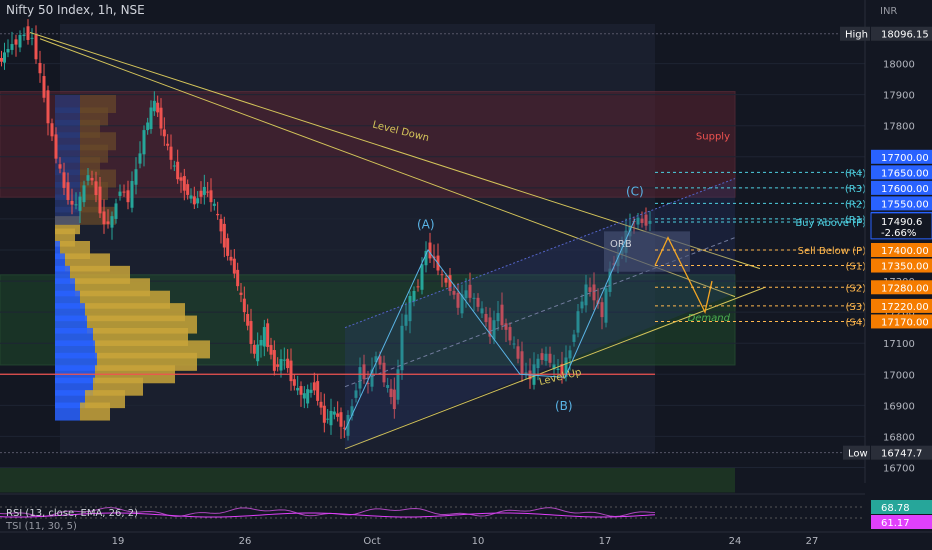 This screenshot has width=932, height=550. What do you see at coordinates (621, 244) in the screenshot?
I see `orb-label: ORB` at bounding box center [621, 244].